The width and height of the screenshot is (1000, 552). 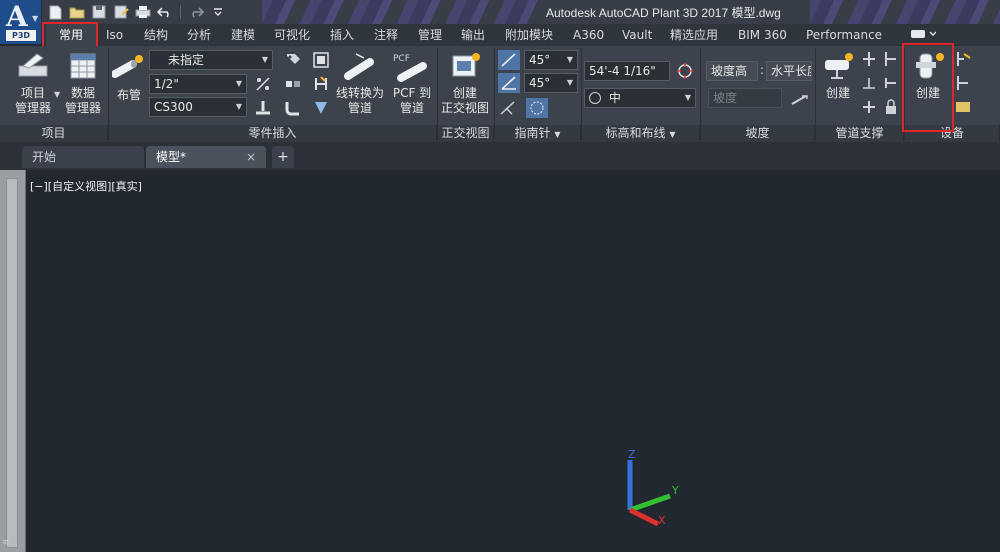 I want to click on panel-title-part-insert: 零件插入, so click(x=273, y=133).